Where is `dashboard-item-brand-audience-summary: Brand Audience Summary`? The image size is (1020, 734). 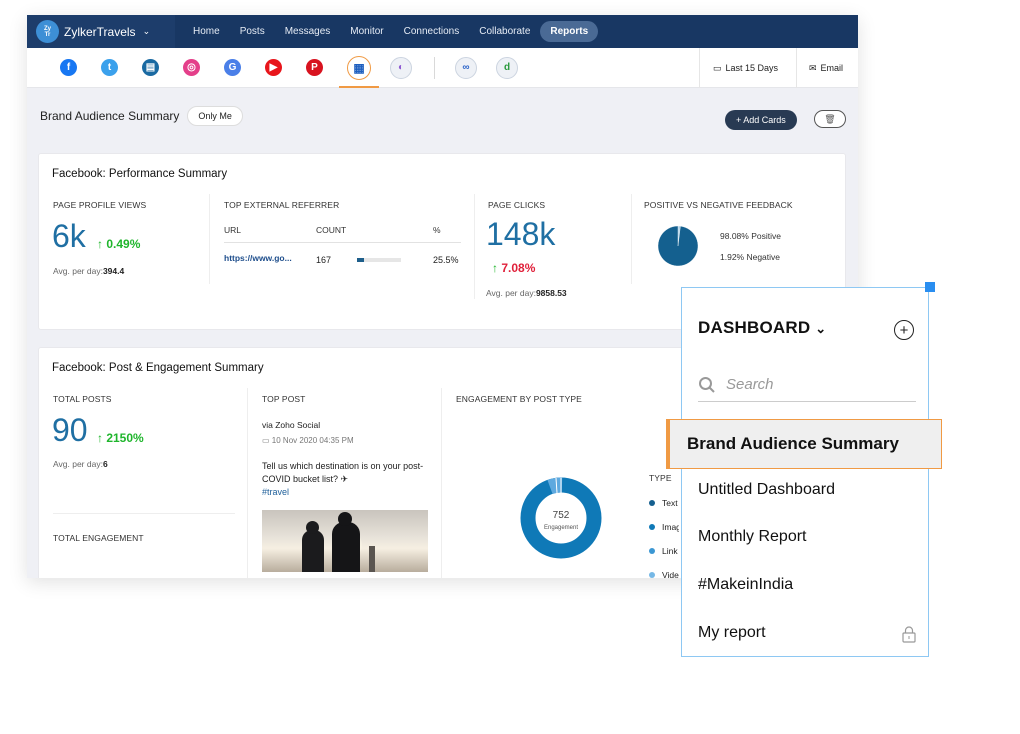 dashboard-item-brand-audience-summary: Brand Audience Summary is located at coordinates (804, 444).